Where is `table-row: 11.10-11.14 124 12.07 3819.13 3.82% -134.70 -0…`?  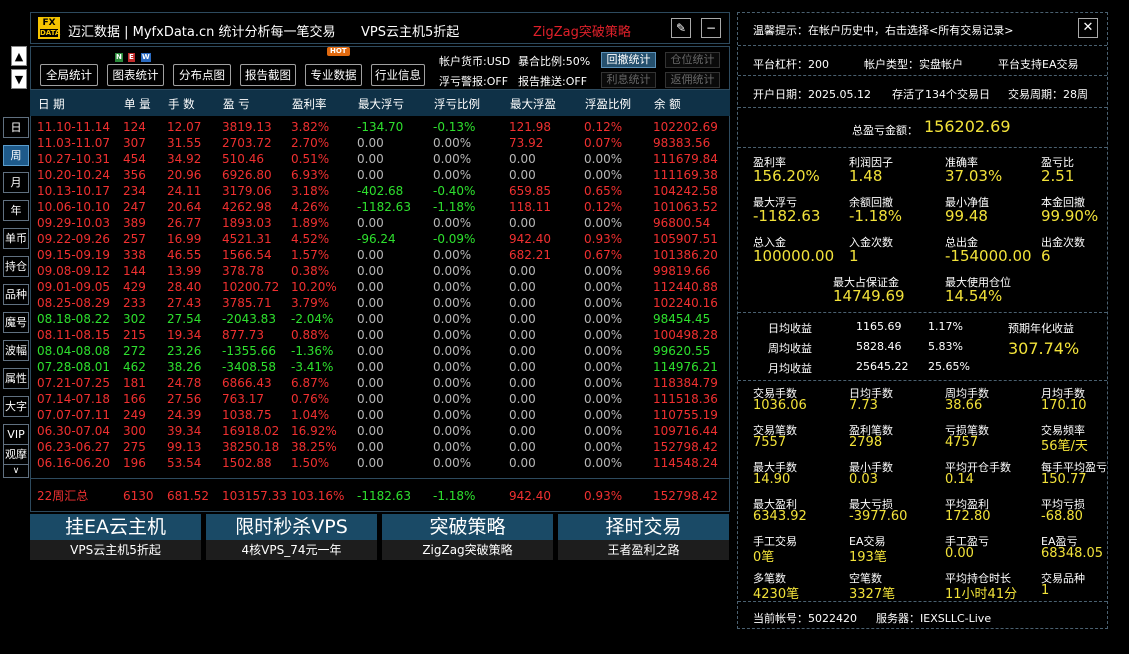 table-row: 11.10-11.14 124 12.07 3819.13 3.82% -134.70 -0… is located at coordinates (381, 127).